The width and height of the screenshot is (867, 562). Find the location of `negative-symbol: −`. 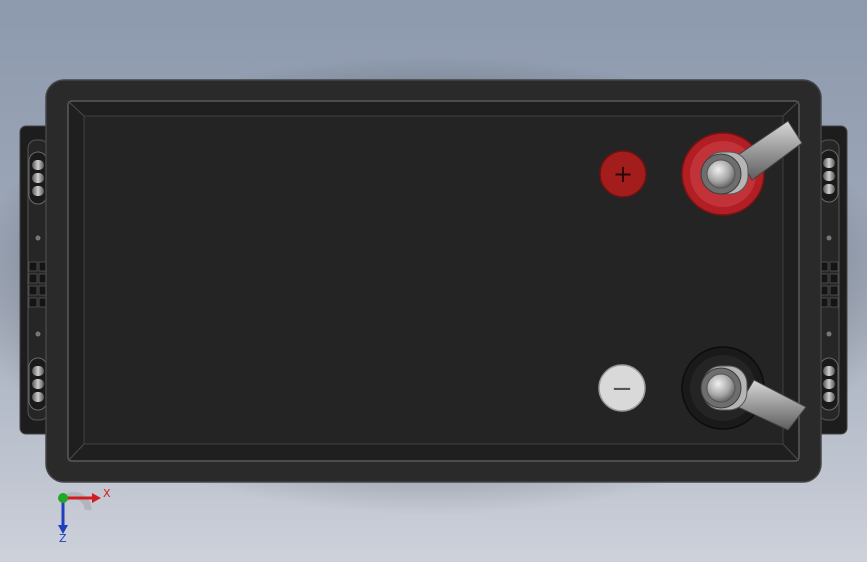

negative-symbol: − is located at coordinates (622, 389).